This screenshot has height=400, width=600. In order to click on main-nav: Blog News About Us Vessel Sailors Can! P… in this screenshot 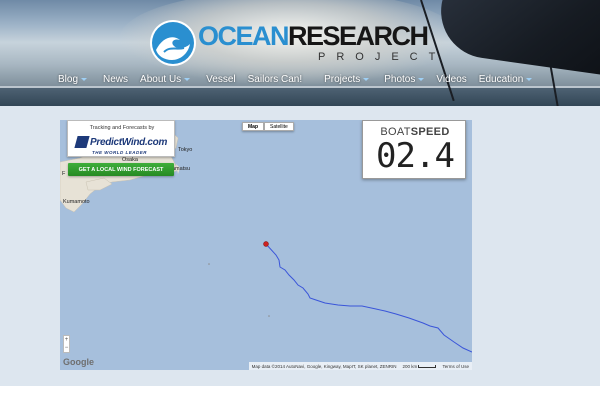, I will do `click(295, 79)`.